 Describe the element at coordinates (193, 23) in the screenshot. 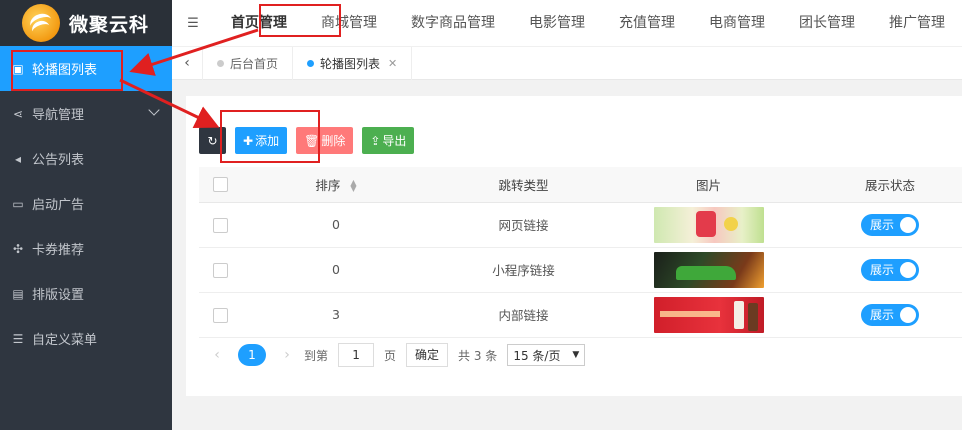

I see `menu-toggle-icon: ☰` at that location.